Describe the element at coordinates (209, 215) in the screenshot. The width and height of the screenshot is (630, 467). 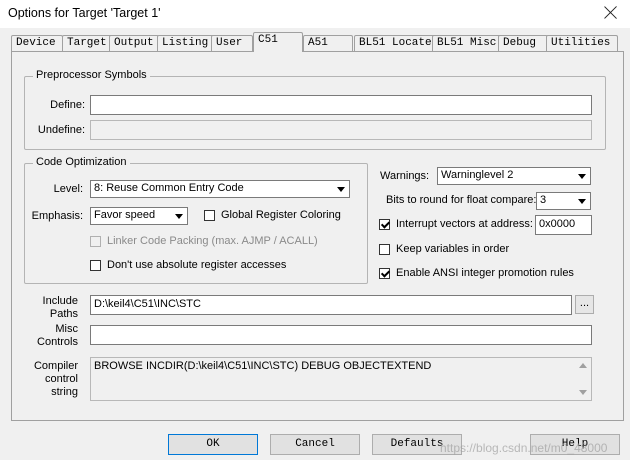
I see `global-register-checkbox` at that location.